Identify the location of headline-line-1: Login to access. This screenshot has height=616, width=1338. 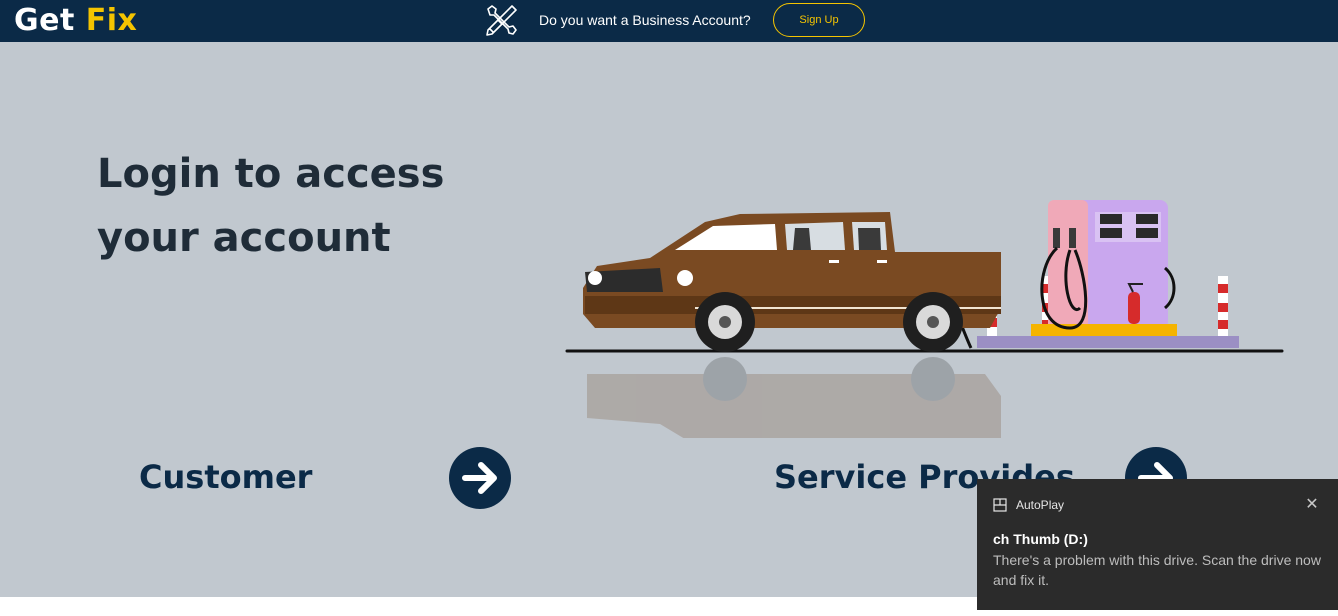
(271, 174).